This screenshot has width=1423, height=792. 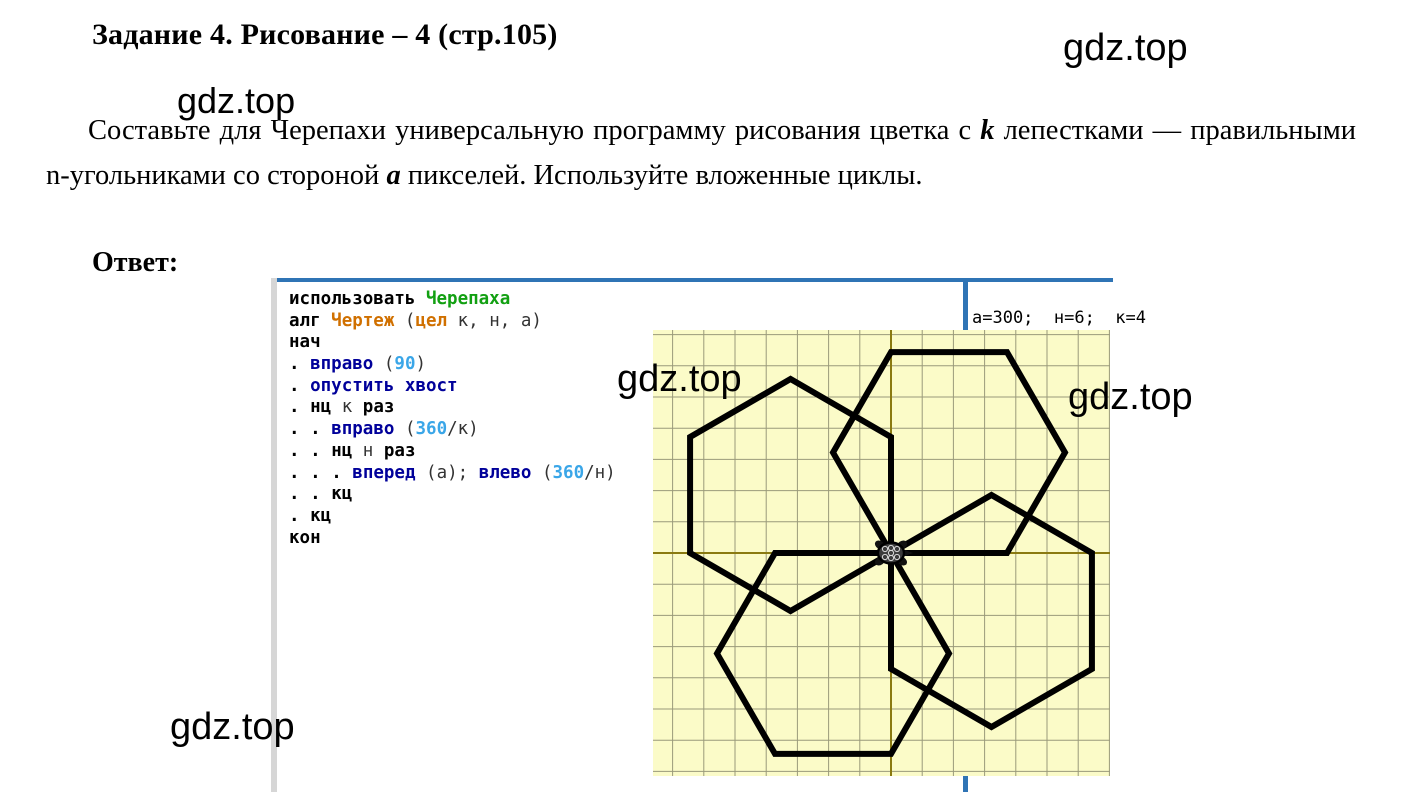 I want to click on code-token: н, so click(x=368, y=450).